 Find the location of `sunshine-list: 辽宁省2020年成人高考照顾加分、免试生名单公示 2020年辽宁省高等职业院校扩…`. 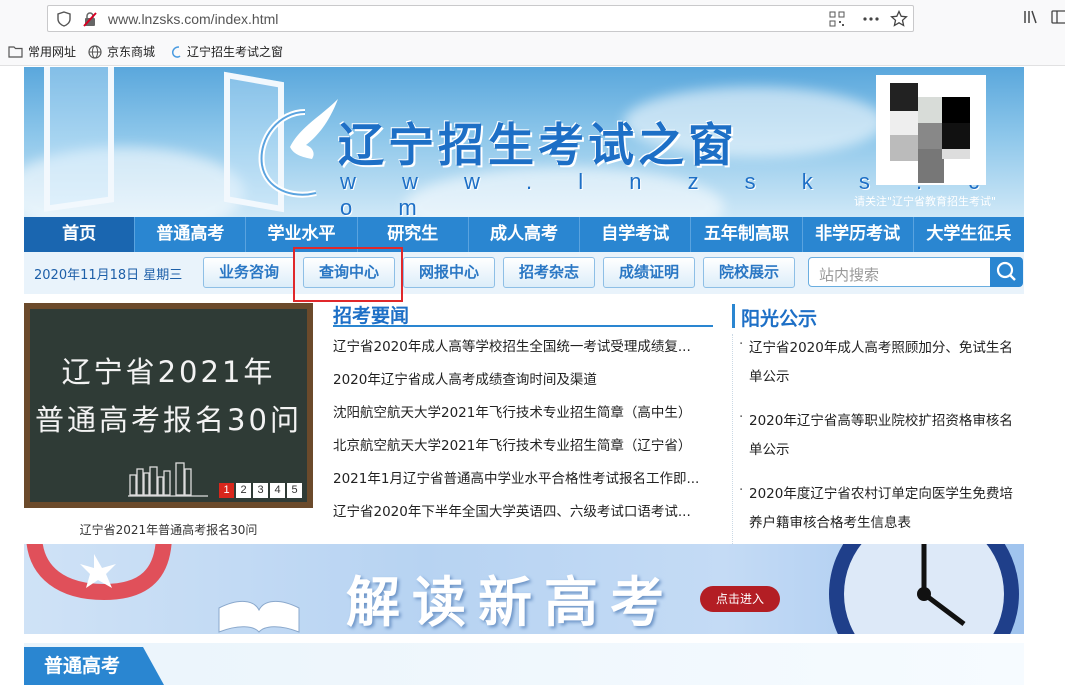

sunshine-list: 辽宁省2020年成人高考照顾加分、免试生名单公示 2020年辽宁省高等职业院校扩… is located at coordinates (878, 437).